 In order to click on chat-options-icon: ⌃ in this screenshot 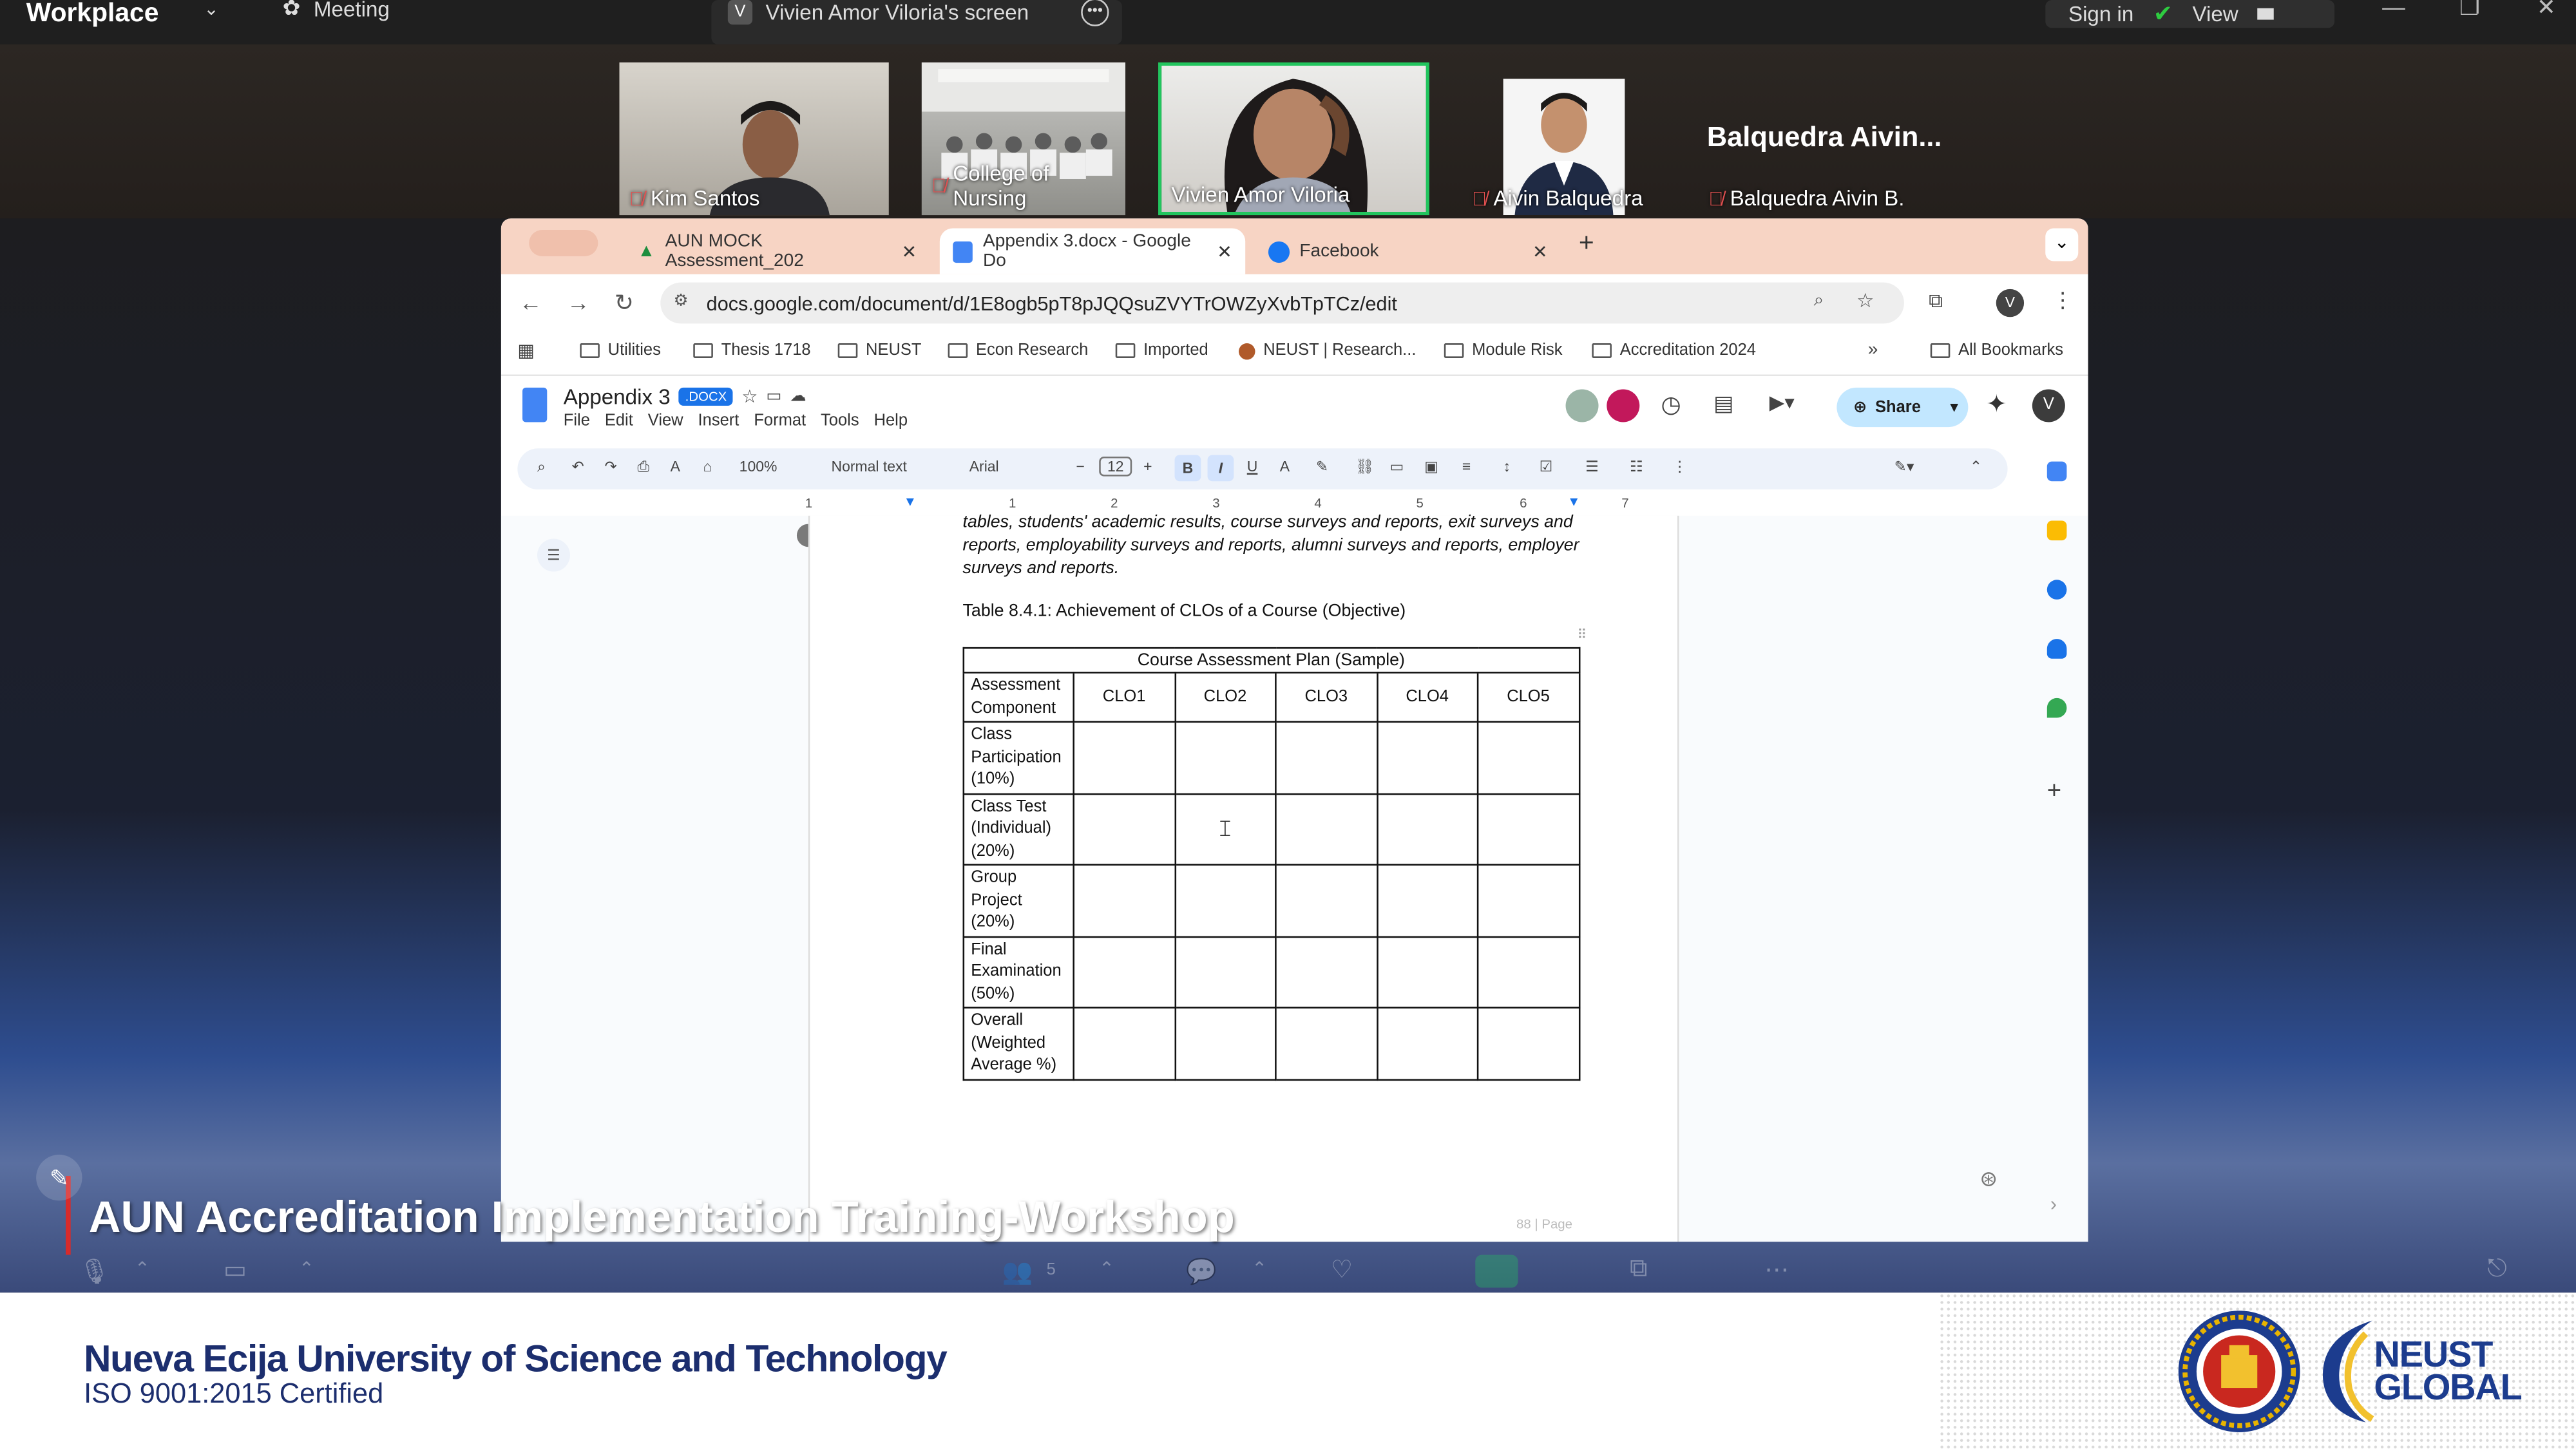, I will do `click(1259, 1269)`.